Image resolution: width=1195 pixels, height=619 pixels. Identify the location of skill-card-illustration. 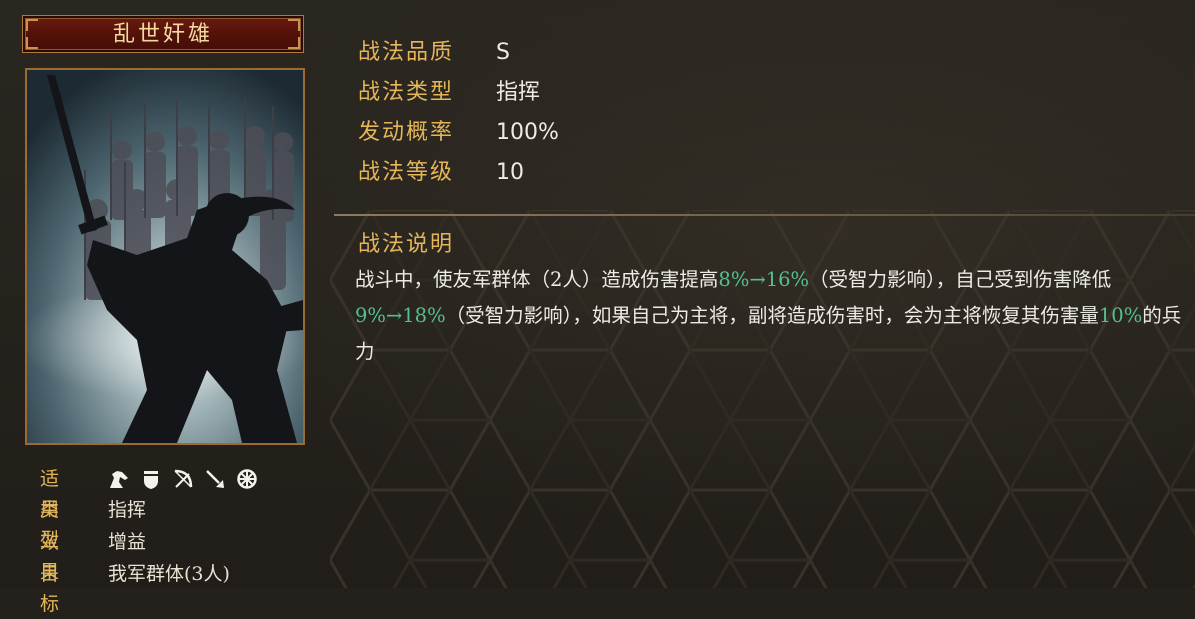
(165, 256).